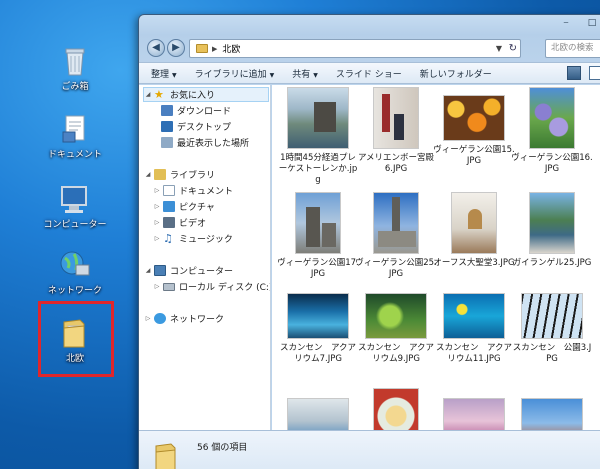  I want to click on star-icon: ★, so click(159, 94).